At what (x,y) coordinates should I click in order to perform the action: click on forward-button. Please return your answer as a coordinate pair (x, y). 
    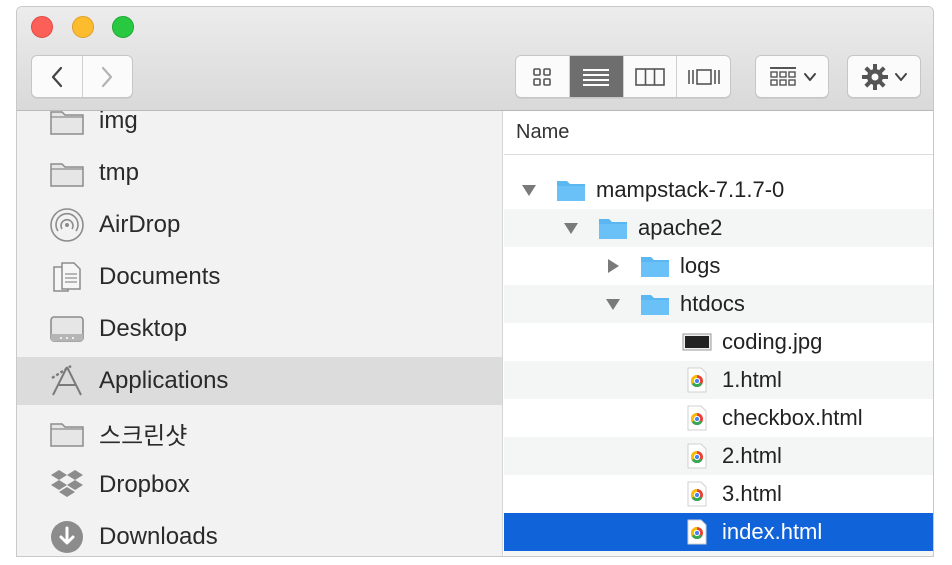
    Looking at the image, I should click on (107, 76).